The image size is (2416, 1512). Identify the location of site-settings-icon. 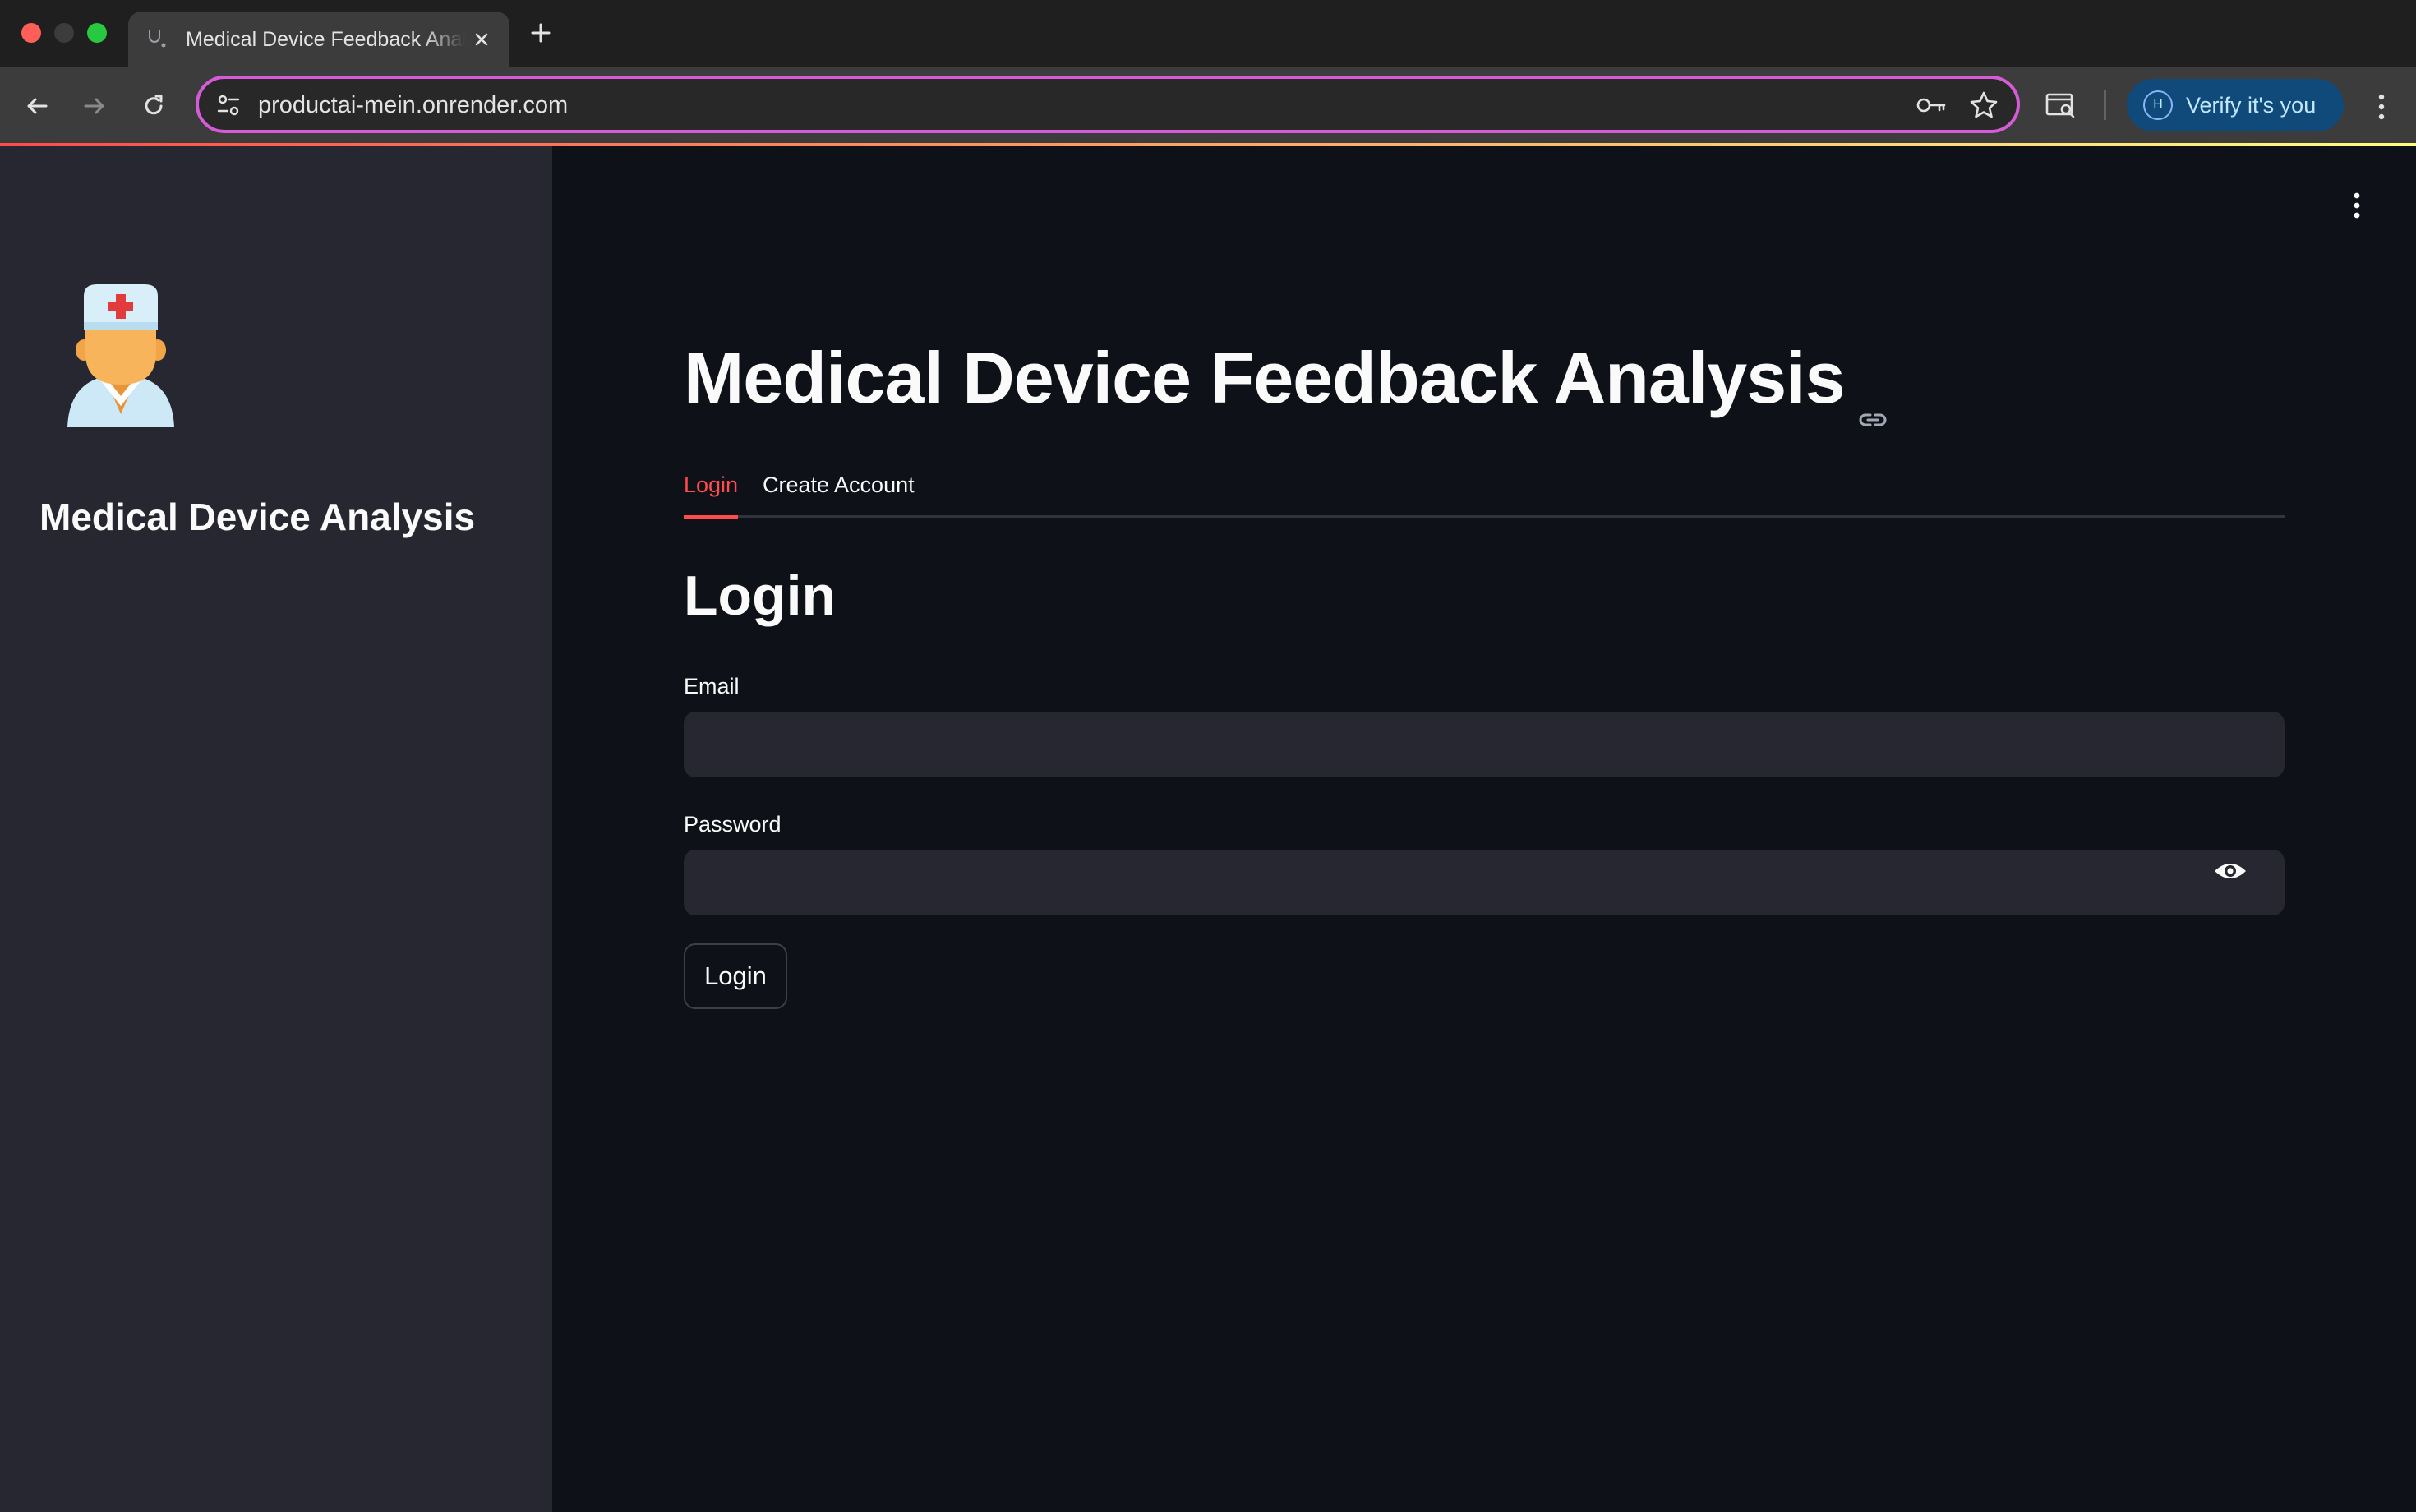
(229, 105).